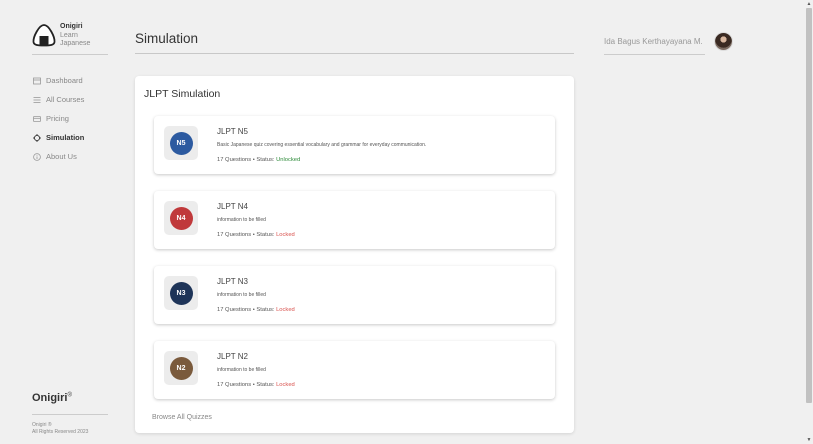 The image size is (813, 444). I want to click on sidebar-item-label: About Us, so click(61, 156).